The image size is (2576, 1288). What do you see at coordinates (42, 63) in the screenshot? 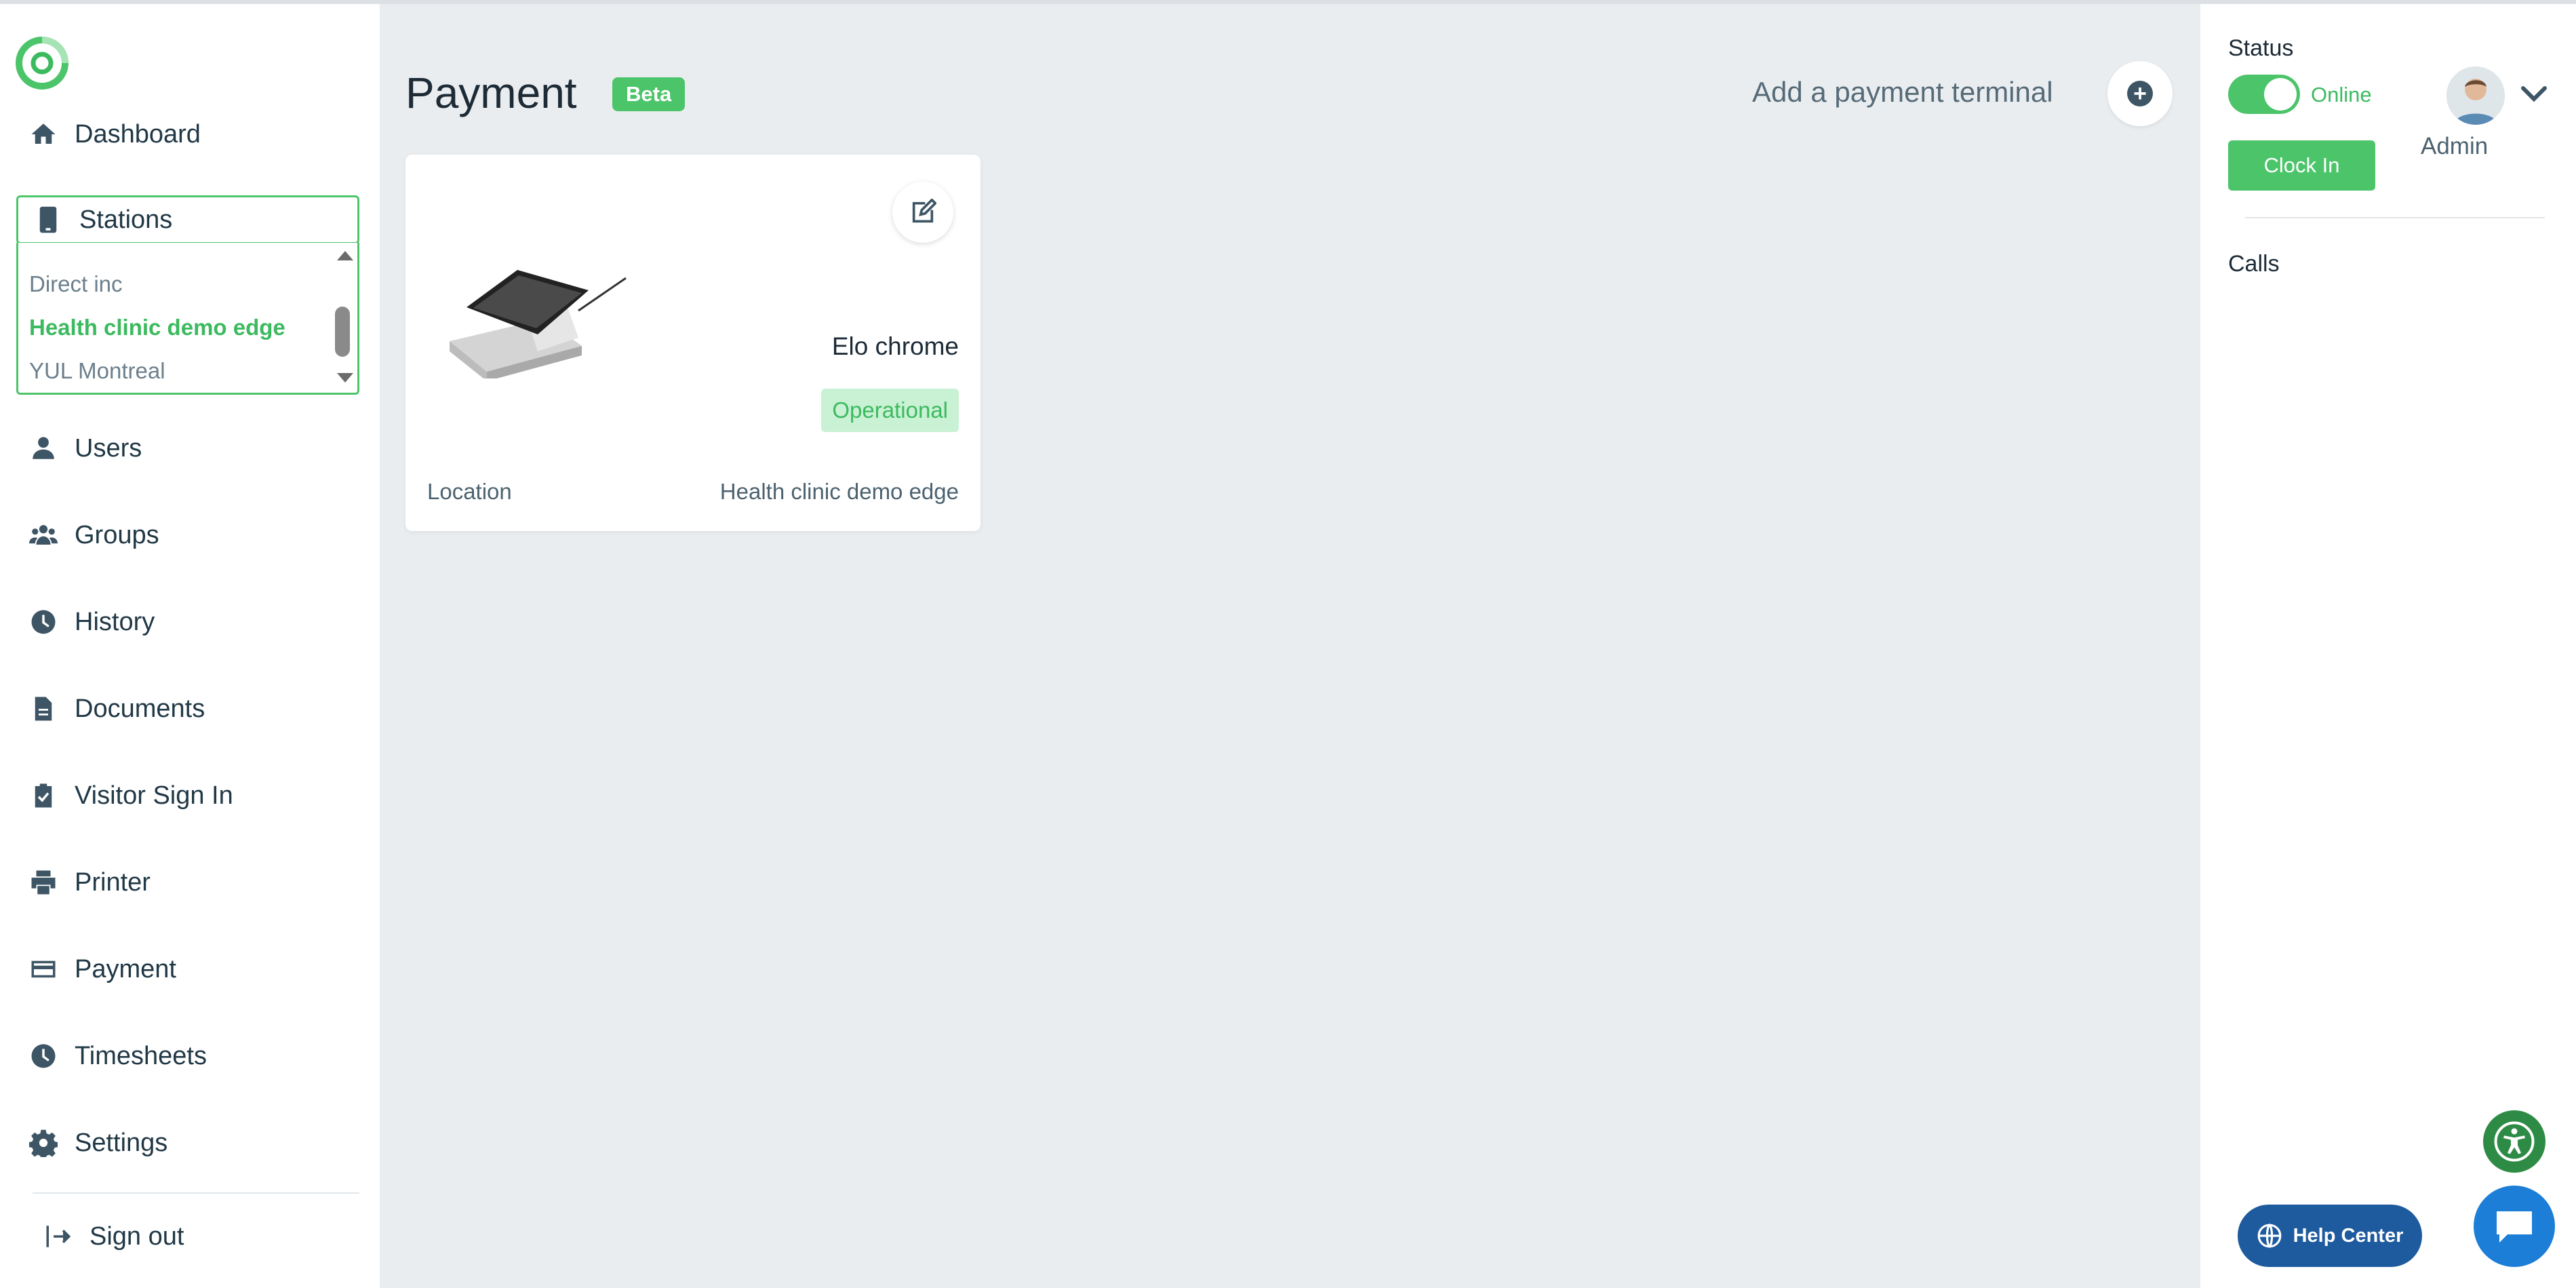
I see `app-logo-icon` at bounding box center [42, 63].